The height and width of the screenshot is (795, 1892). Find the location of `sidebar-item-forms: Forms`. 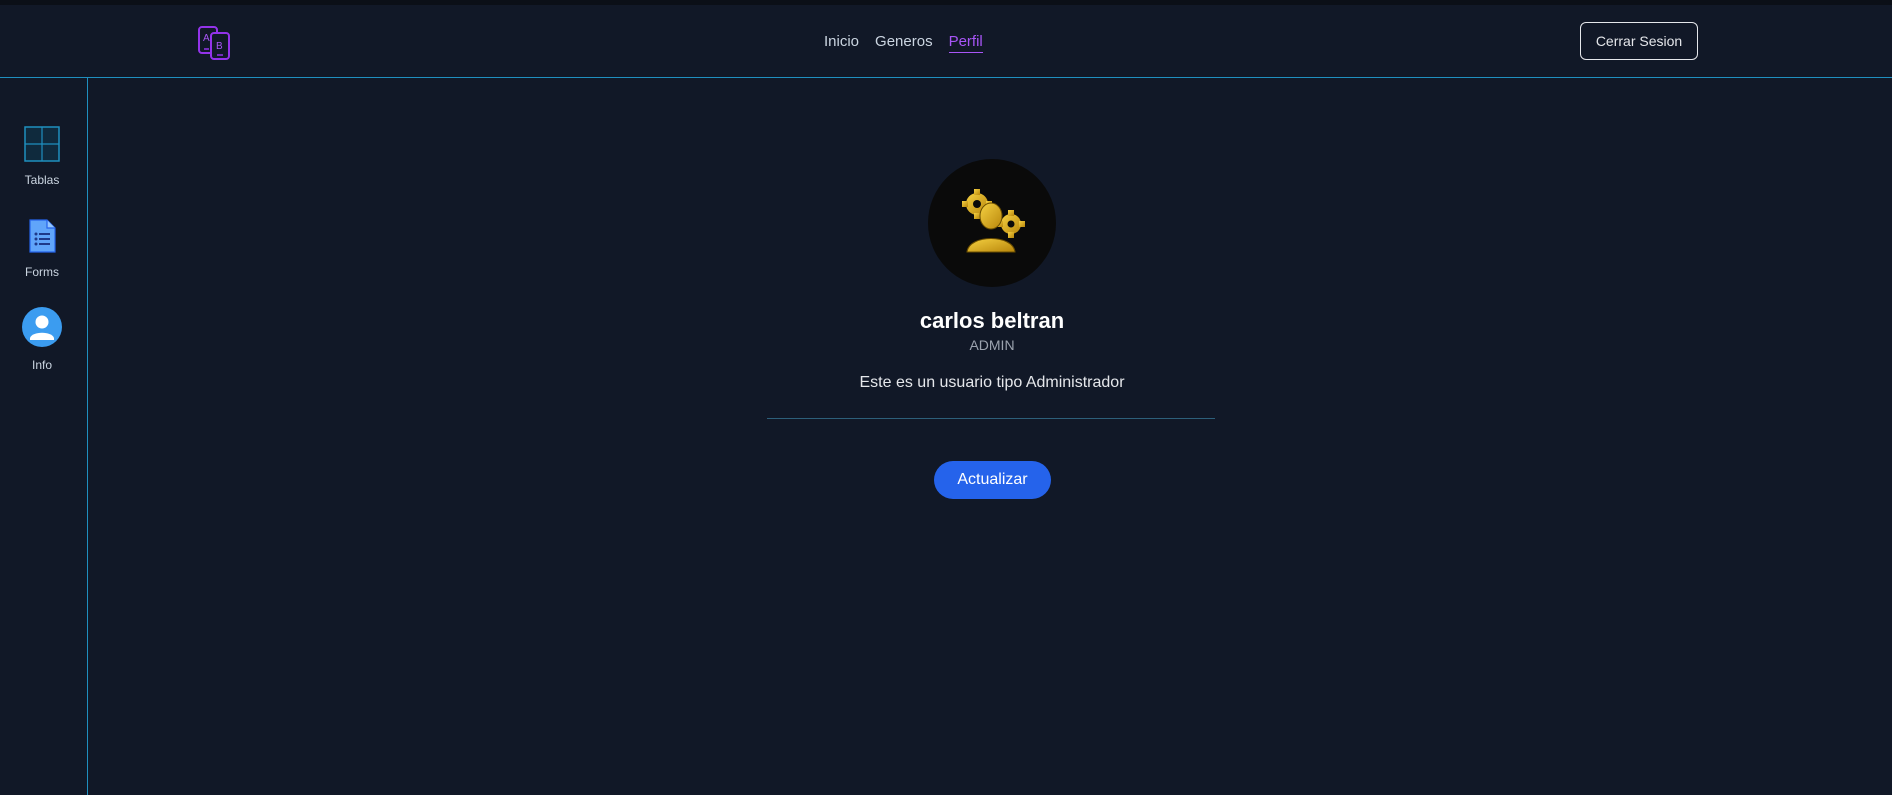

sidebar-item-forms: Forms is located at coordinates (42, 248).